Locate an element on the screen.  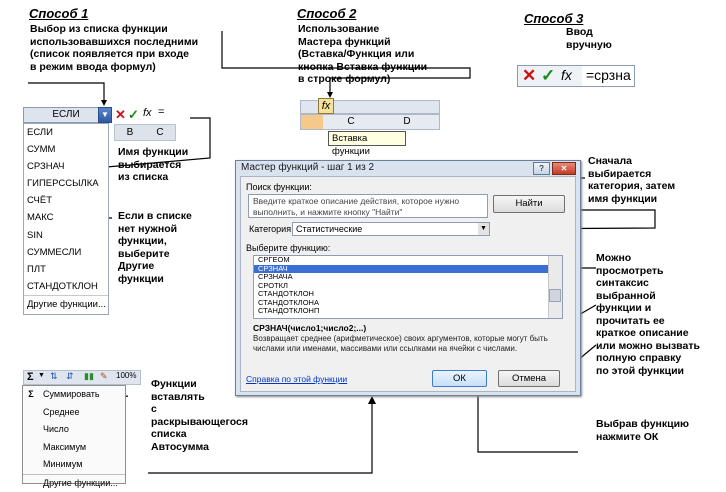
fn-name-note: Имя функции выбирается из списка is located at coordinates (153, 164).